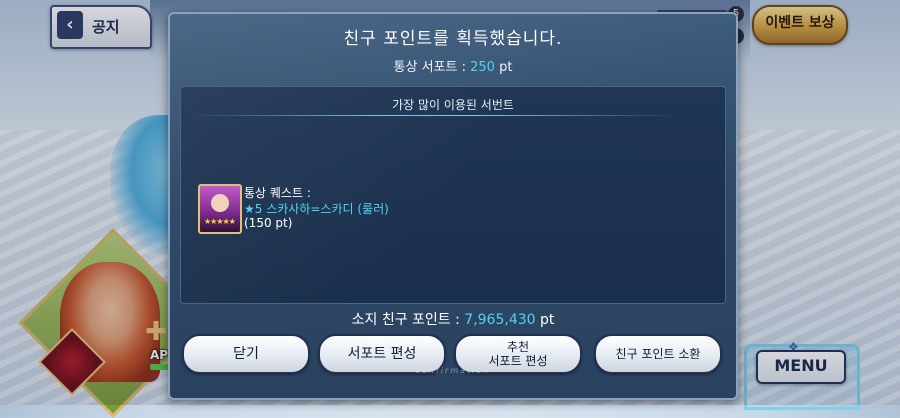 The height and width of the screenshot is (418, 900). I want to click on own-friend-points-line: 소지 친구 포인트 : 7,965,430 pt, so click(453, 319).